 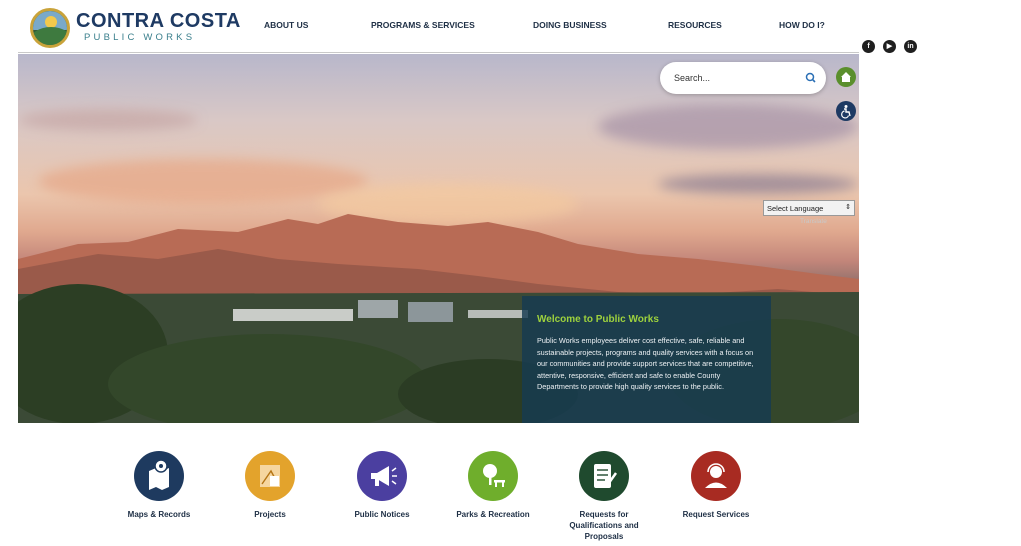 I want to click on quick-link-request-services: Request Services, so click(x=716, y=485).